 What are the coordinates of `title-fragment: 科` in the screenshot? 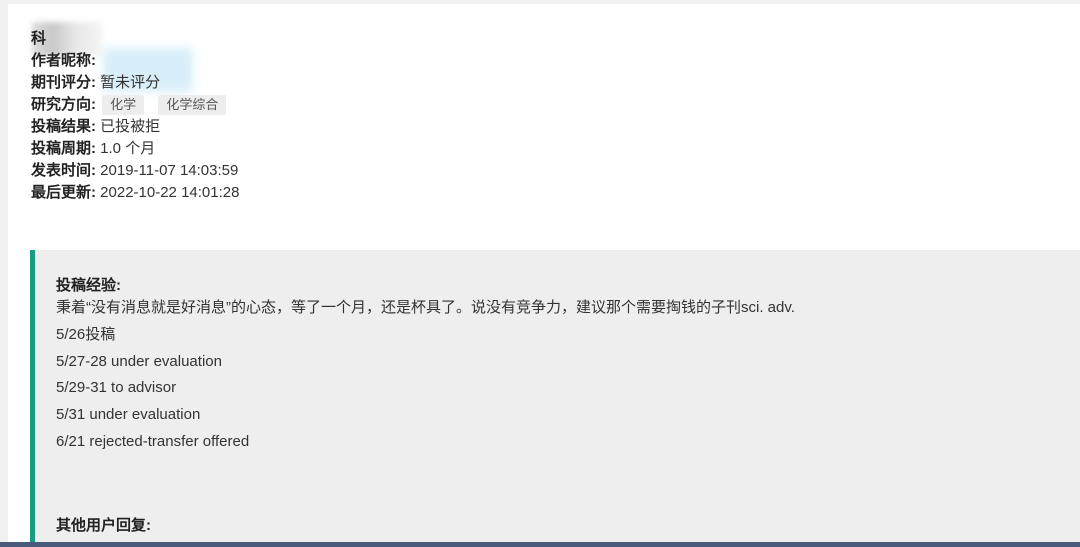 It's located at (39, 38).